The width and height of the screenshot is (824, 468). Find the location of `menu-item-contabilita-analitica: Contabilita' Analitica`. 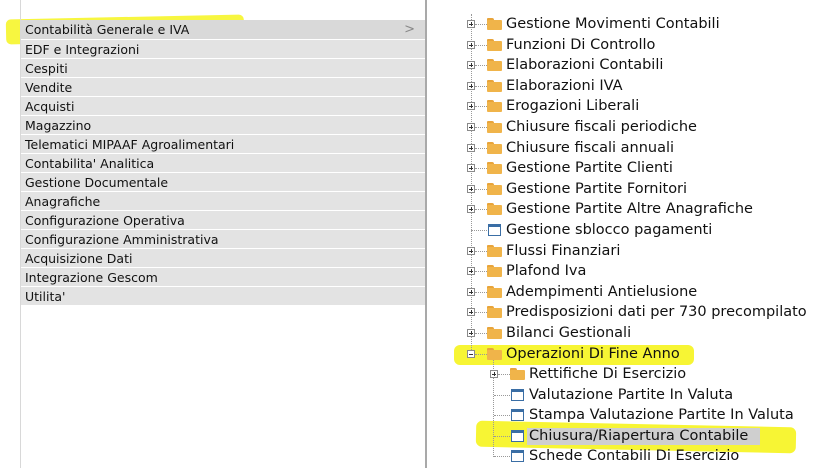

menu-item-contabilita-analitica: Contabilita' Analitica is located at coordinates (223, 163).